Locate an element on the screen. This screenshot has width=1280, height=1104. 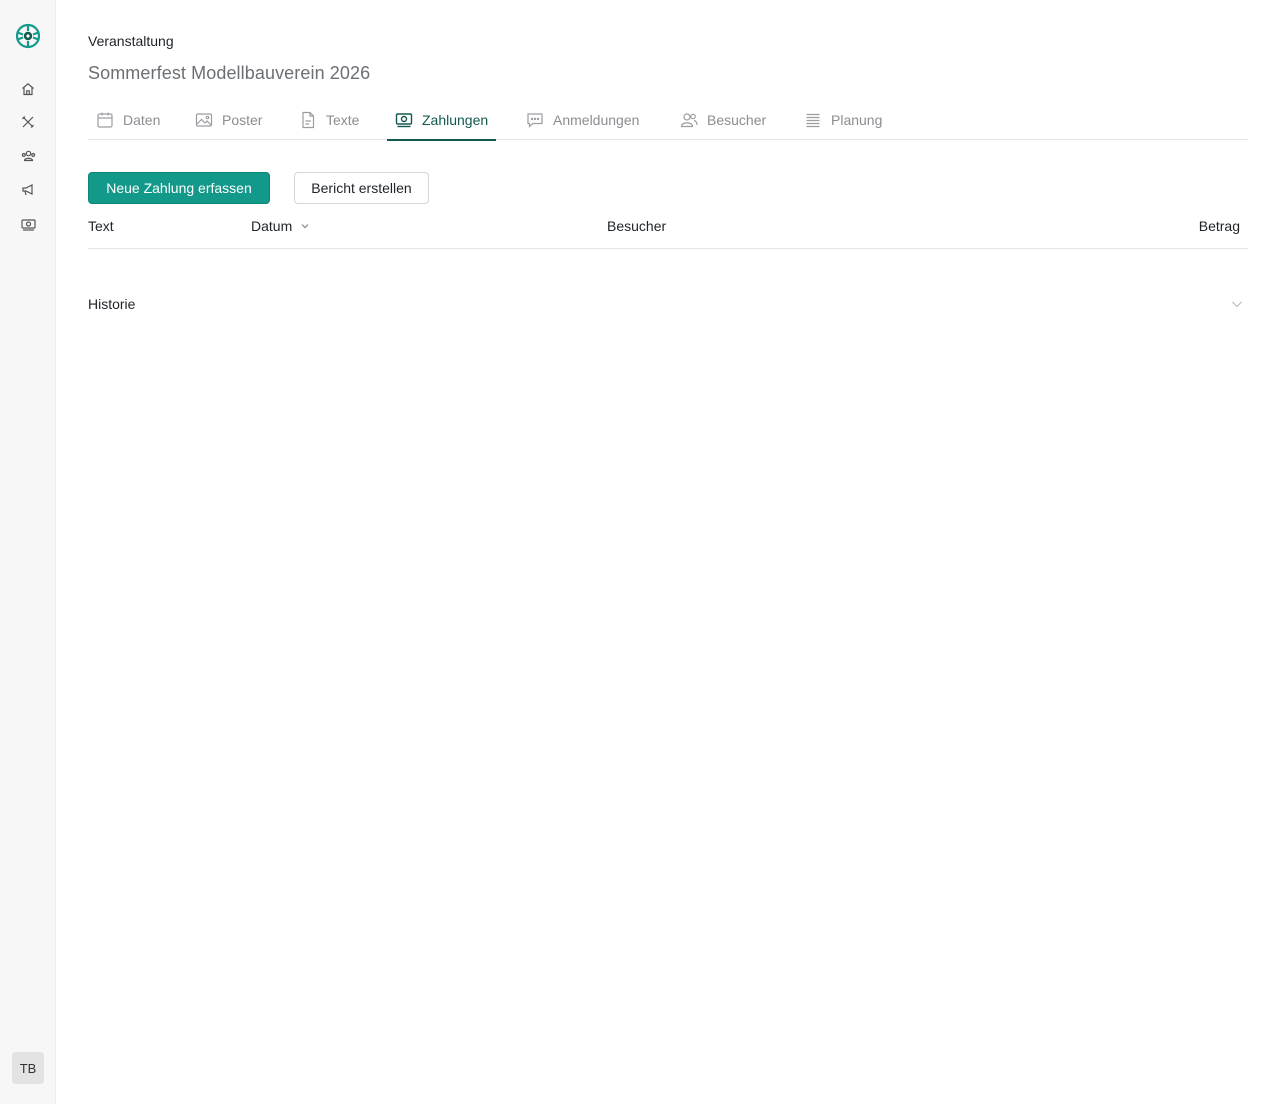
chat-icon is located at coordinates (535, 120).